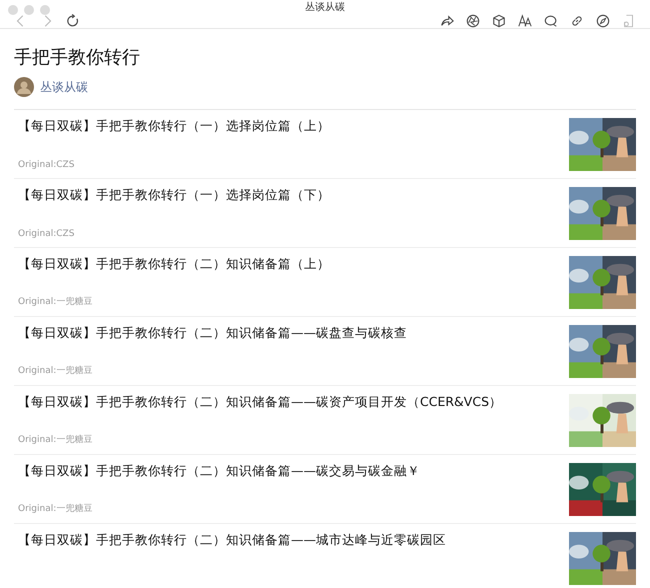  What do you see at coordinates (174, 126) in the screenshot?
I see `article-link: 【每日双碳】手把手教你转行（一）选择岗位篇（上）` at bounding box center [174, 126].